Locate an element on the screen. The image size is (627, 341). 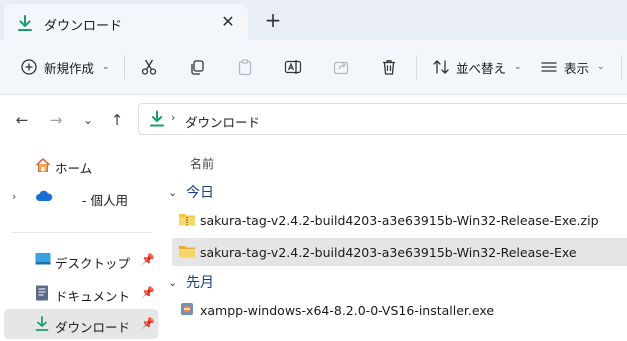
sidebar-item-desktop: デスクトップ 📌 is located at coordinates (80, 260).